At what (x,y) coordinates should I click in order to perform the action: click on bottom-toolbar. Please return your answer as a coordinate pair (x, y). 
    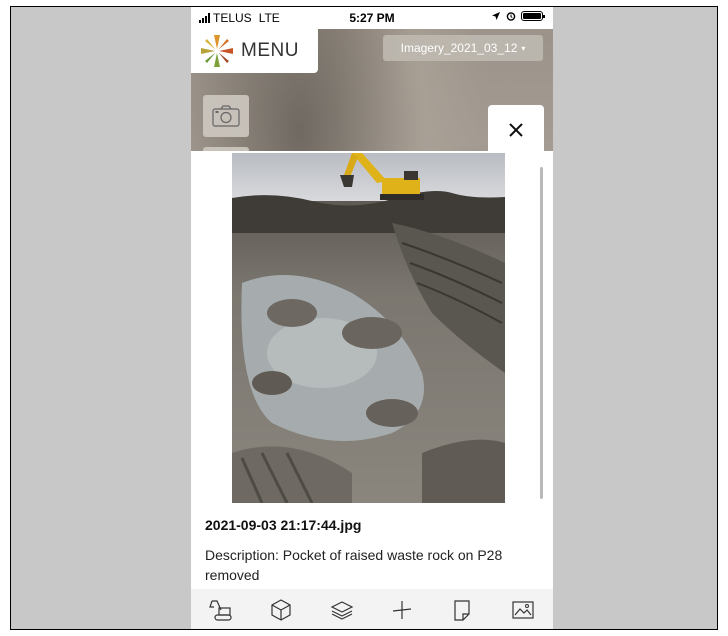
    Looking at the image, I should click on (372, 609).